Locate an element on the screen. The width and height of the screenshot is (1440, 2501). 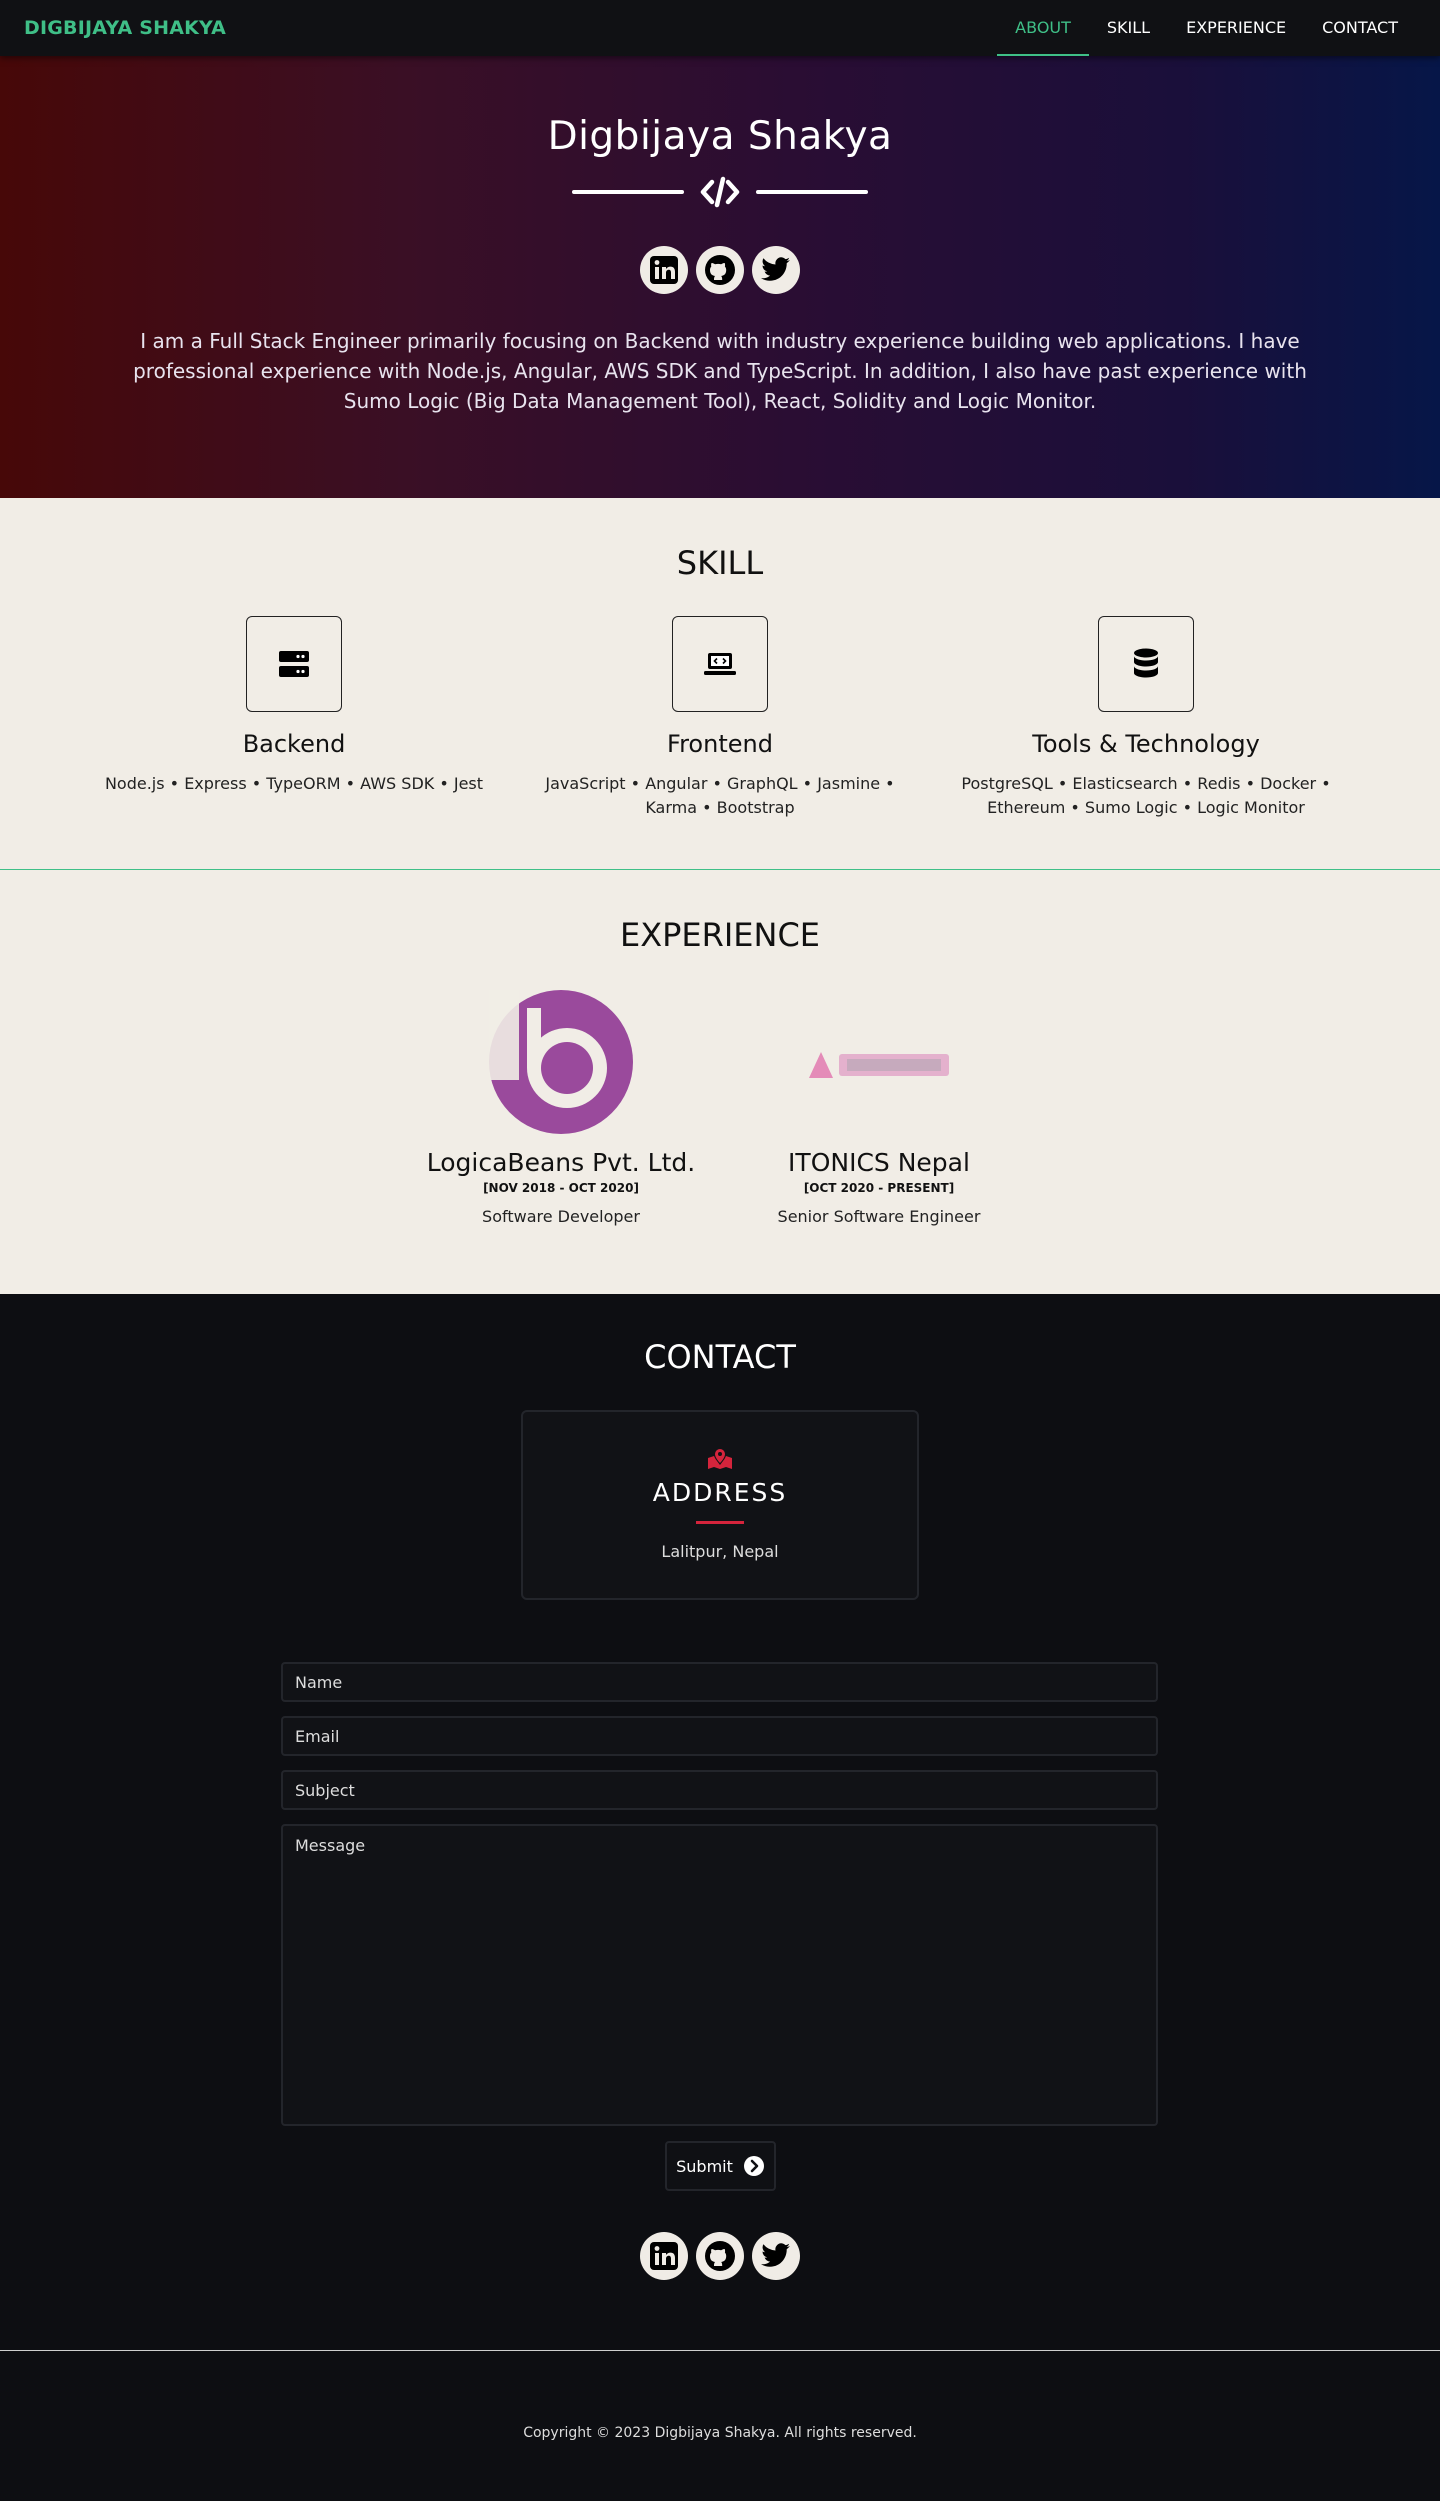
skill-frontend-title: Frontend is located at coordinates (720, 744).